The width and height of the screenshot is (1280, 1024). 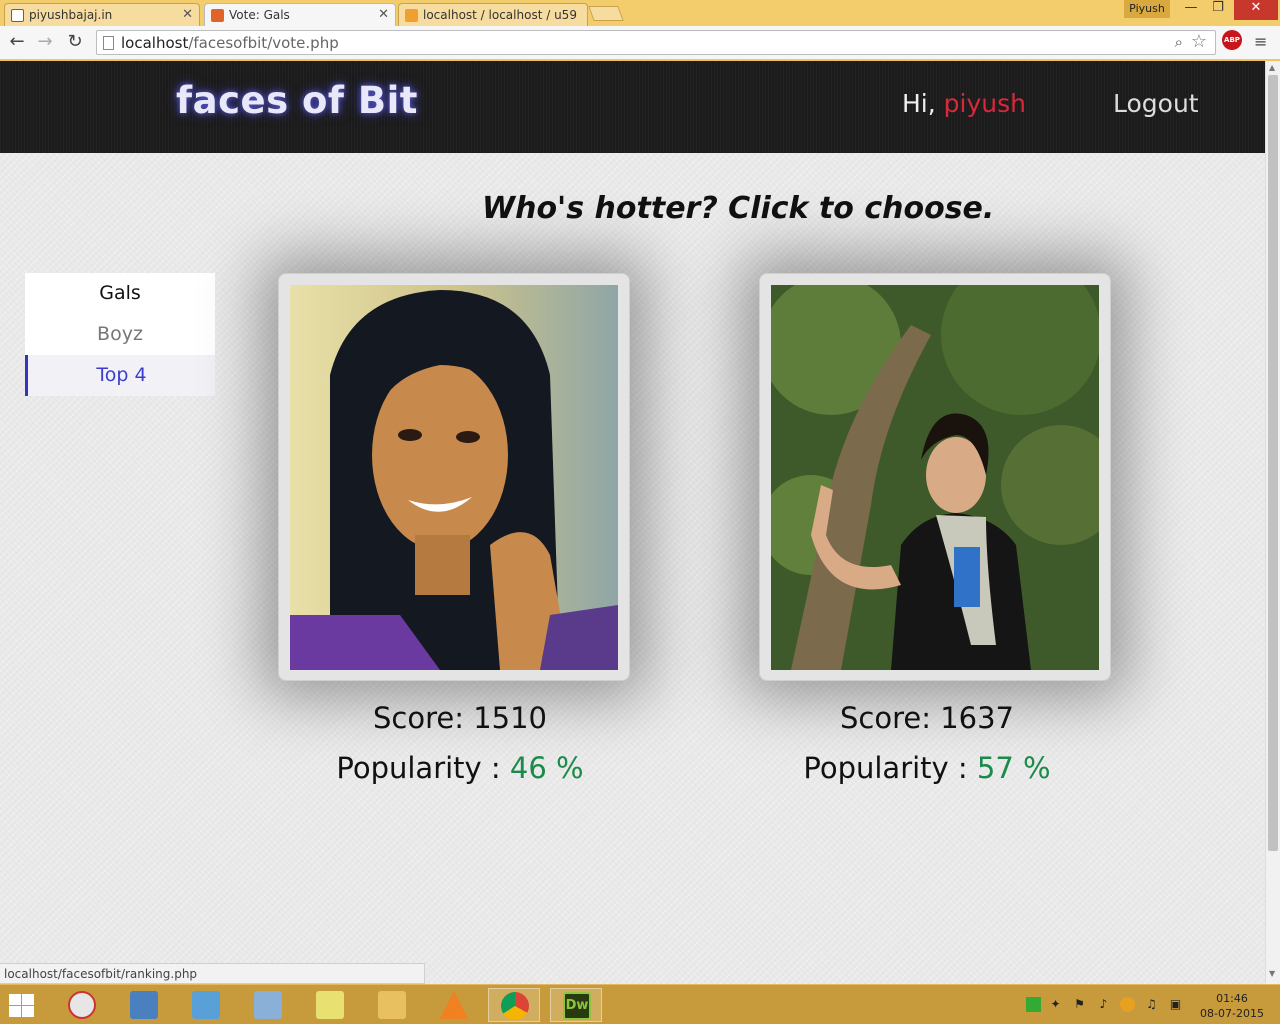 What do you see at coordinates (1273, 463) in the screenshot?
I see `scrollbar-thumb` at bounding box center [1273, 463].